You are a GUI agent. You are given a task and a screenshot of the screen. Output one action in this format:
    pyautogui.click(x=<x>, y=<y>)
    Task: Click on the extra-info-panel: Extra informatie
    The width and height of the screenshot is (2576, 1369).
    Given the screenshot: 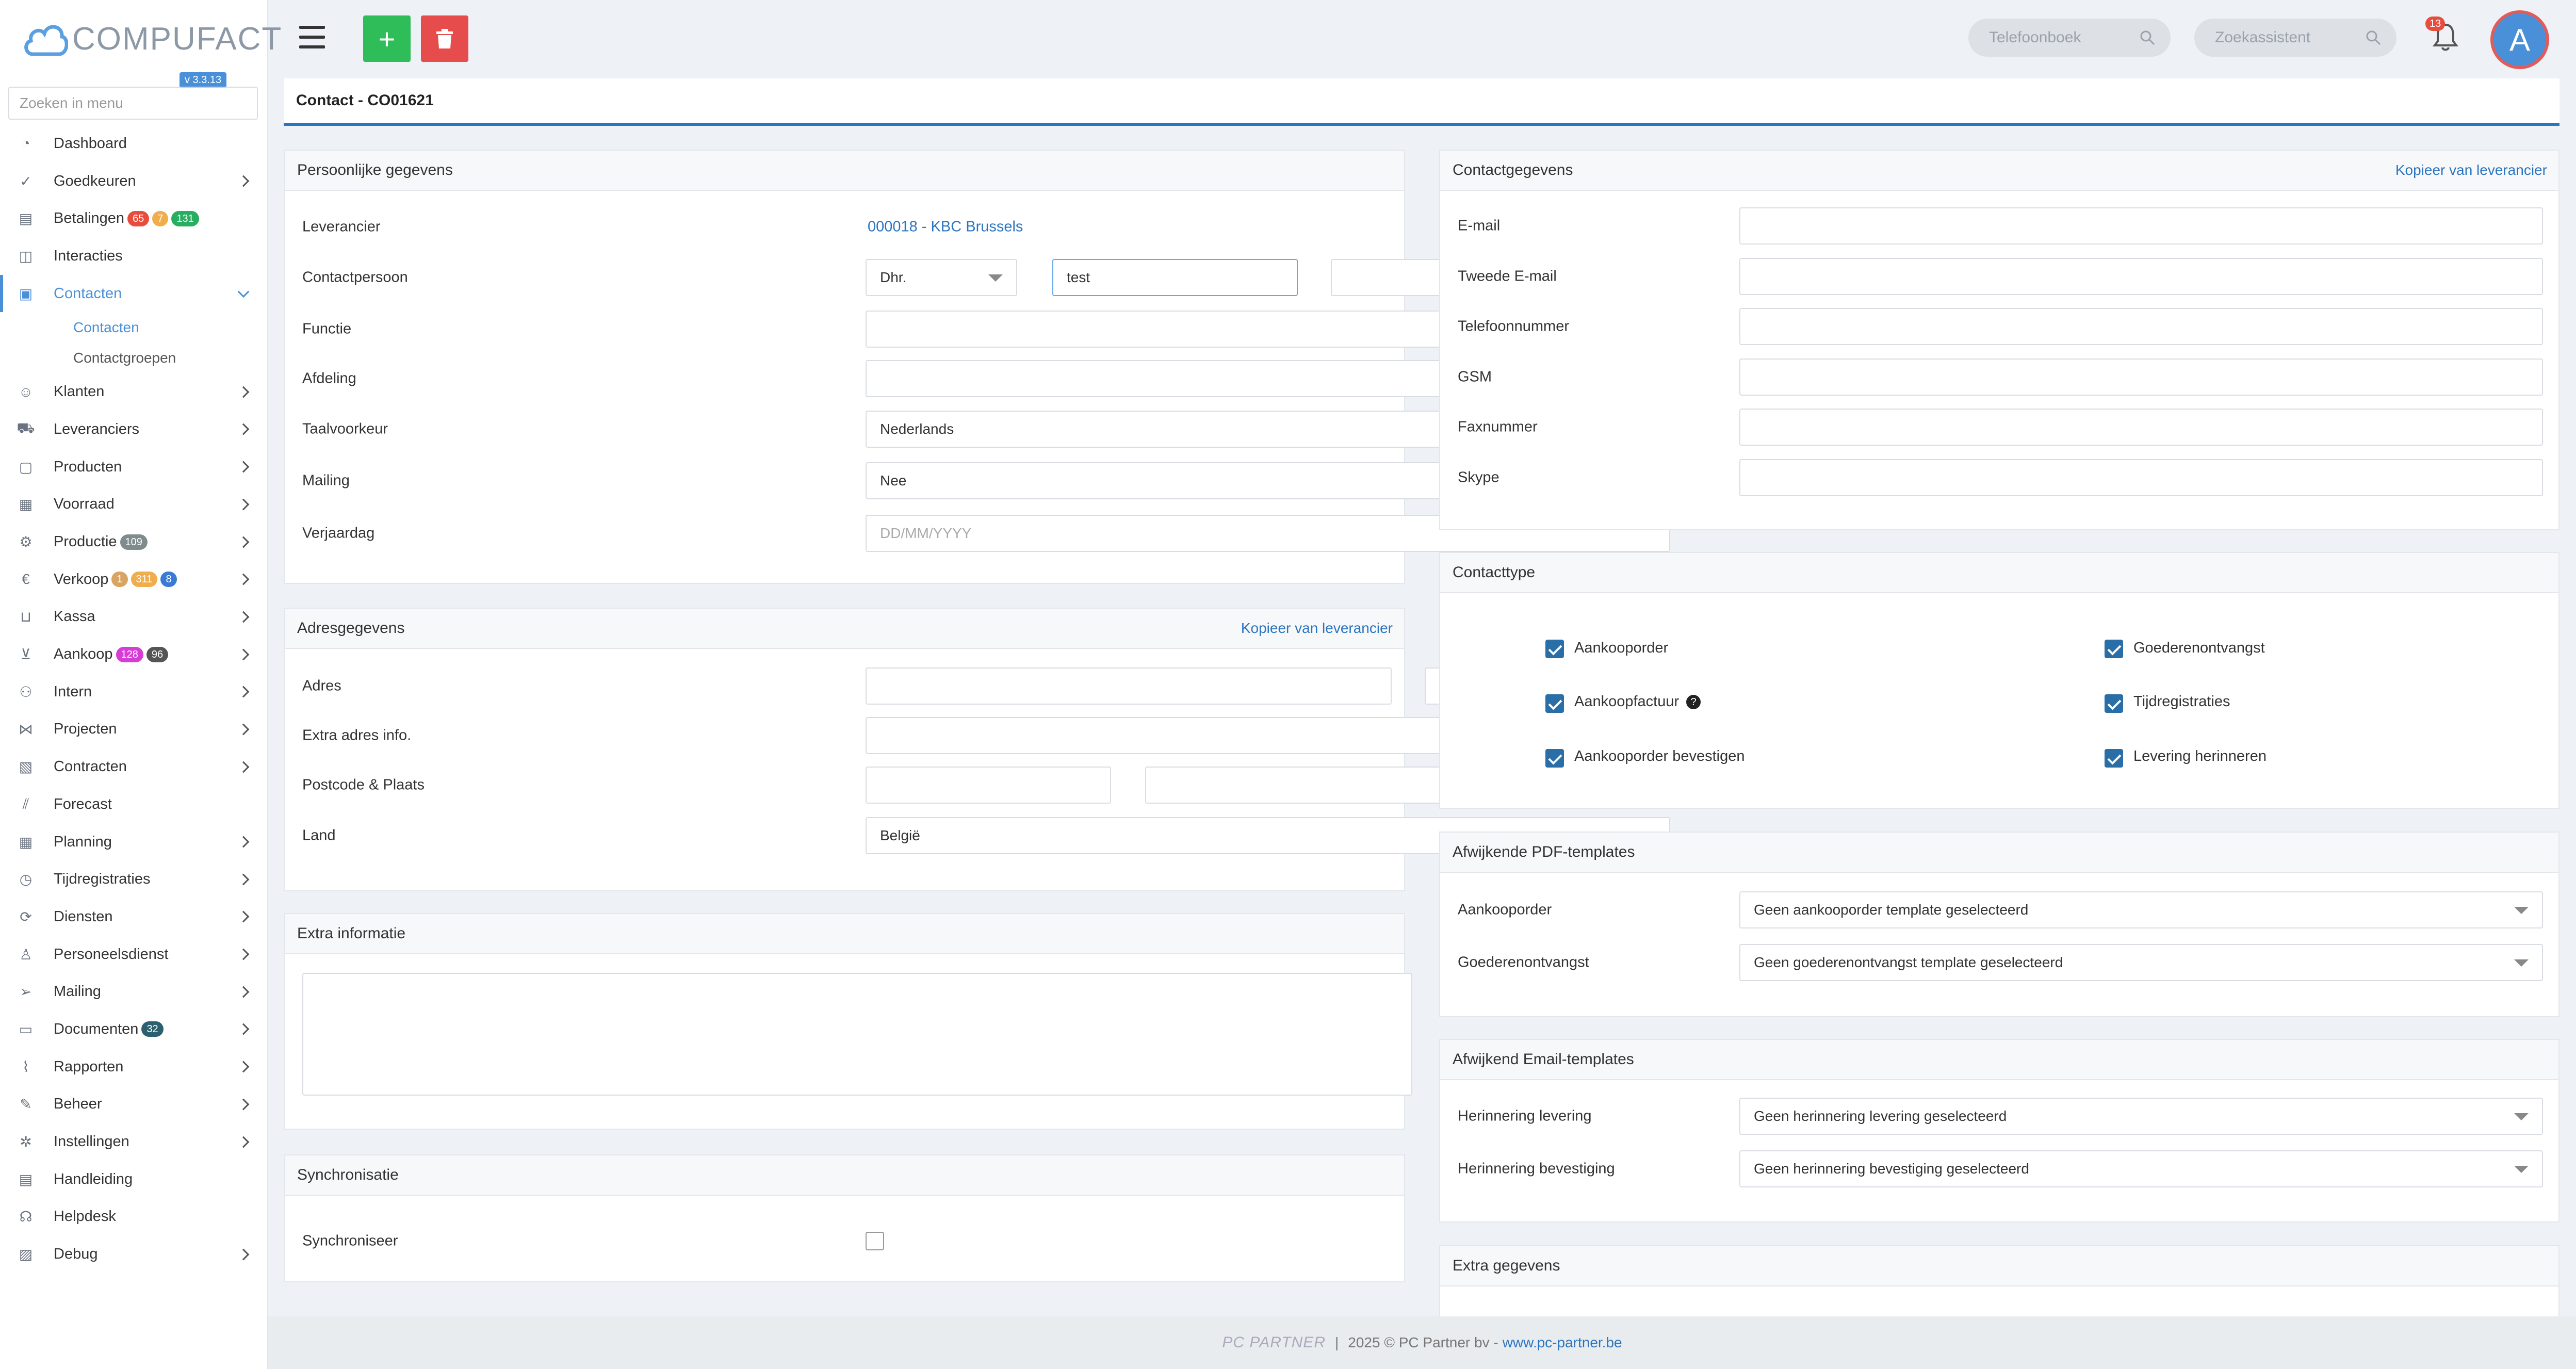 What is the action you would take?
    pyautogui.click(x=848, y=1021)
    